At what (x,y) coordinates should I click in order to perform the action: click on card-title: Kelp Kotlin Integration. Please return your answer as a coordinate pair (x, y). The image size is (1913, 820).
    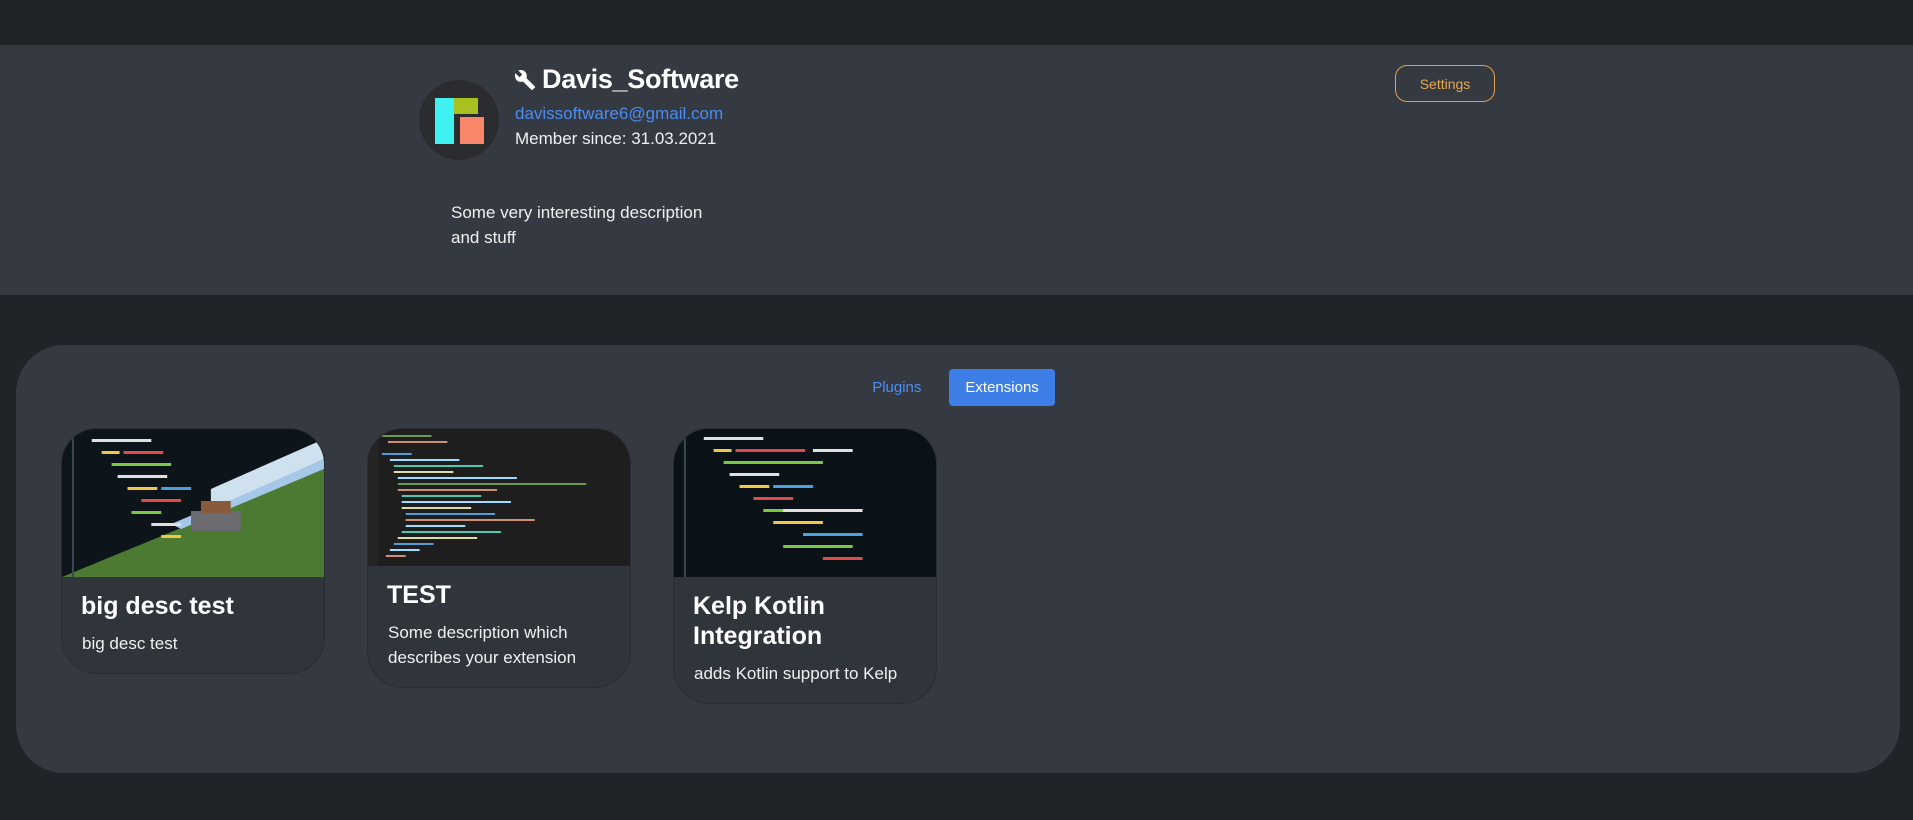
    Looking at the image, I should click on (759, 621).